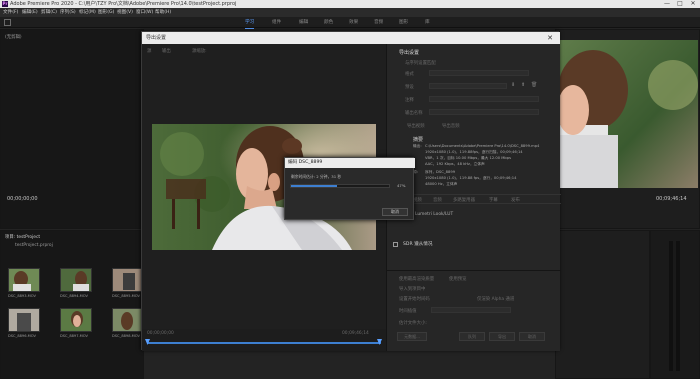 The width and height of the screenshot is (700, 379). I want to click on preset-label: 预设, so click(409, 87).